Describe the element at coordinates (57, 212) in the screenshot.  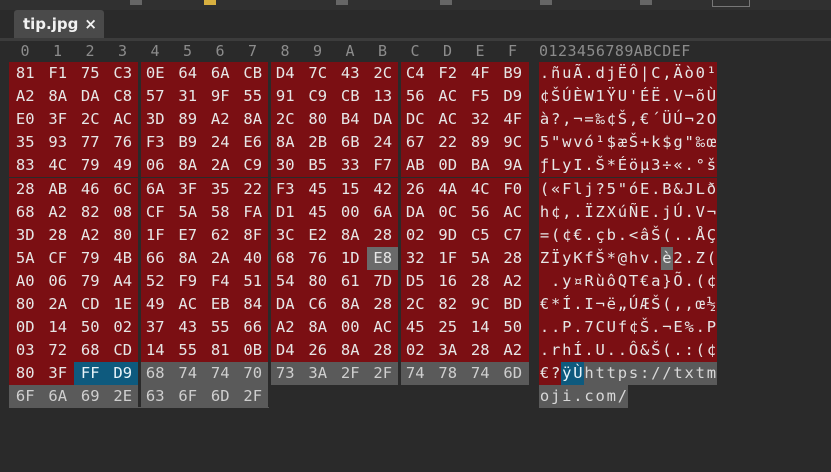
I see `hex-byte: A2` at that location.